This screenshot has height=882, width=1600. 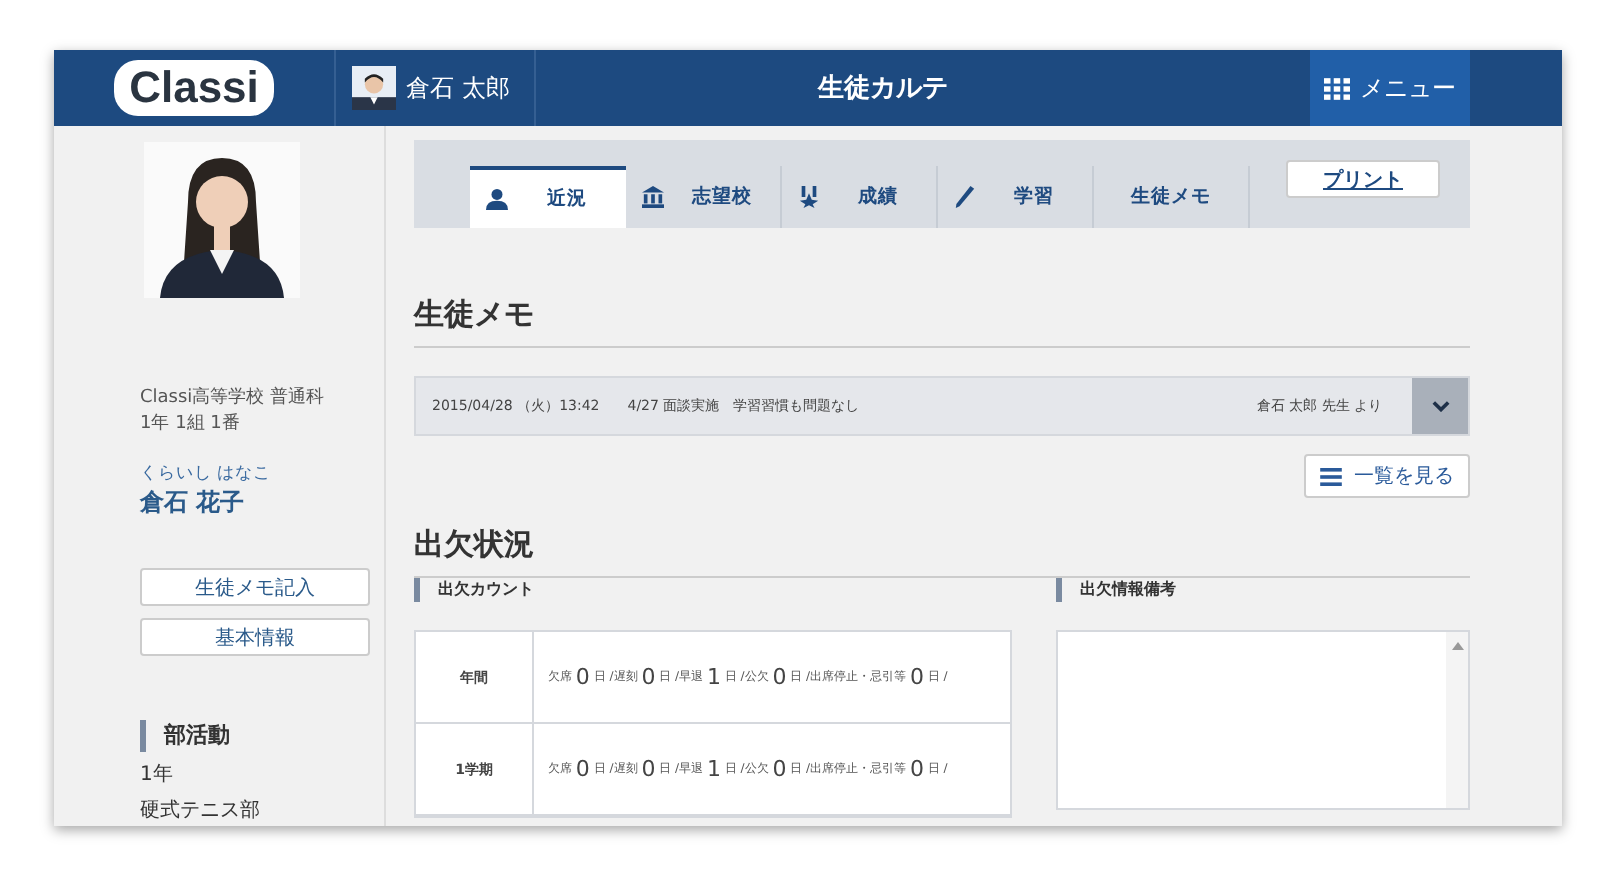 What do you see at coordinates (809, 197) in the screenshot?
I see `medal-icon` at bounding box center [809, 197].